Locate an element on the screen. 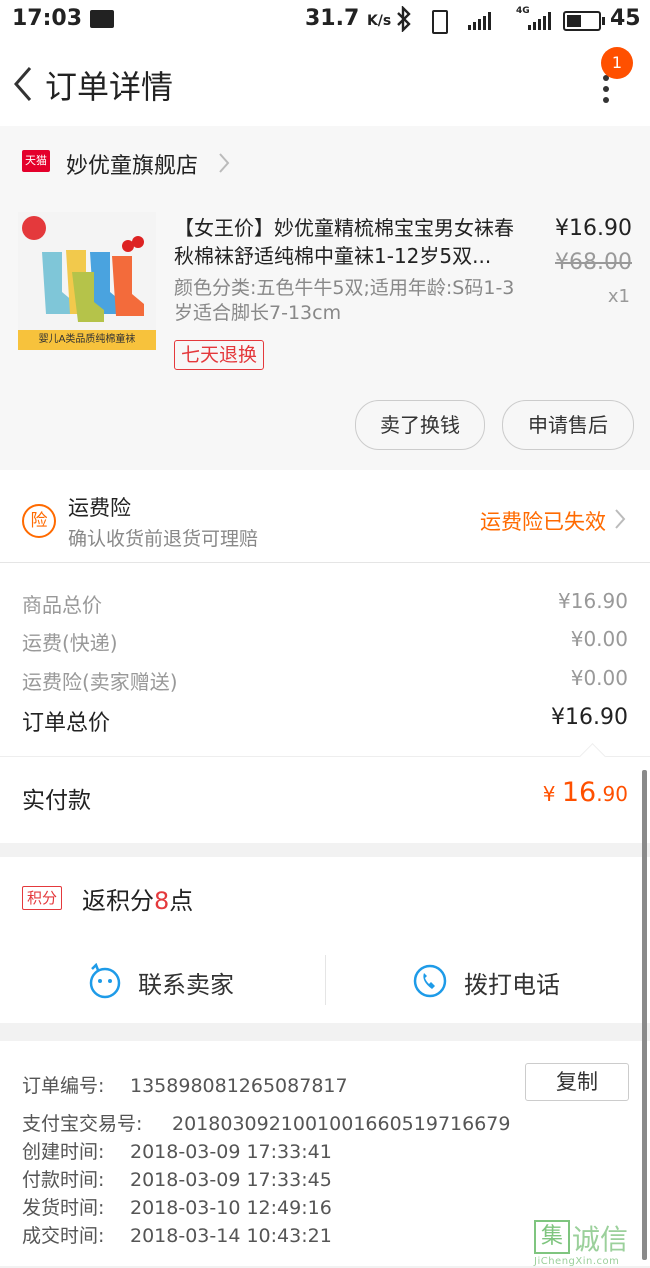 This screenshot has width=650, height=1268. nav-bar: 订单详情 1 is located at coordinates (325, 84).